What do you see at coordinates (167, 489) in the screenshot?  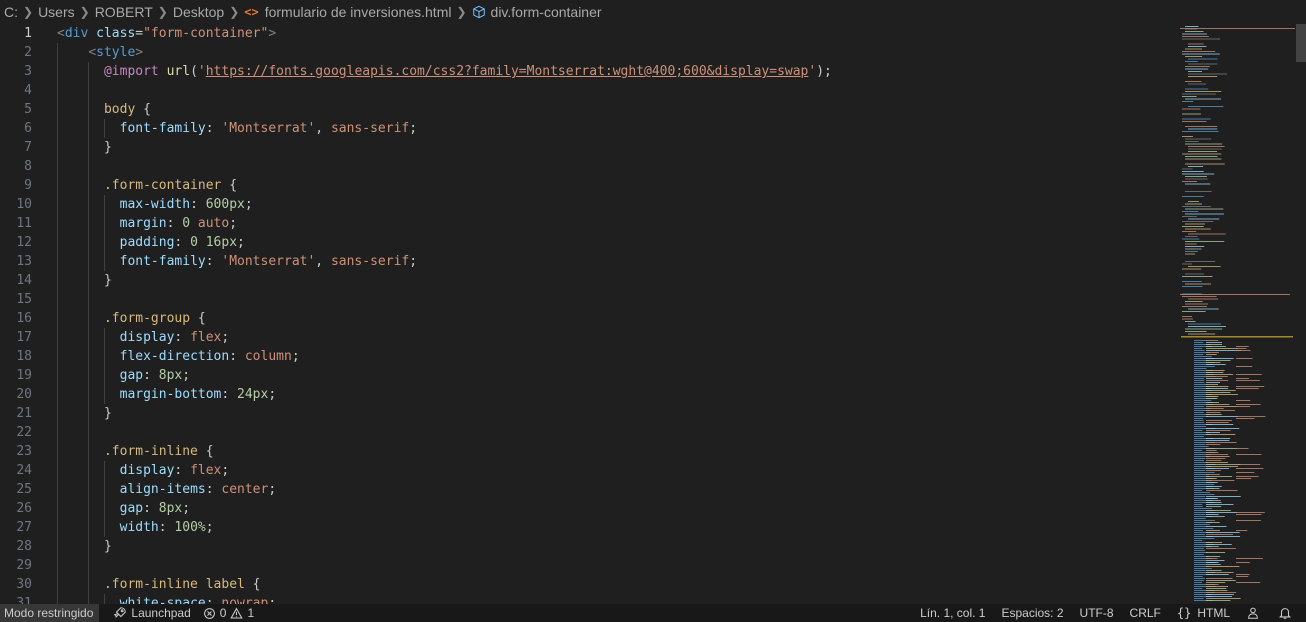 I see `code-line: align-items: center;` at bounding box center [167, 489].